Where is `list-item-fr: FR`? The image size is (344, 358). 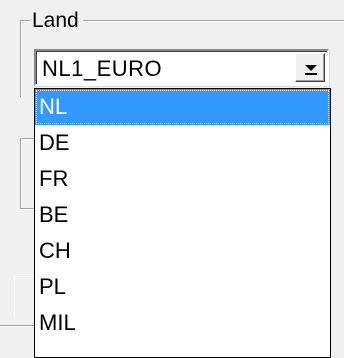
list-item-fr: FR is located at coordinates (182, 179).